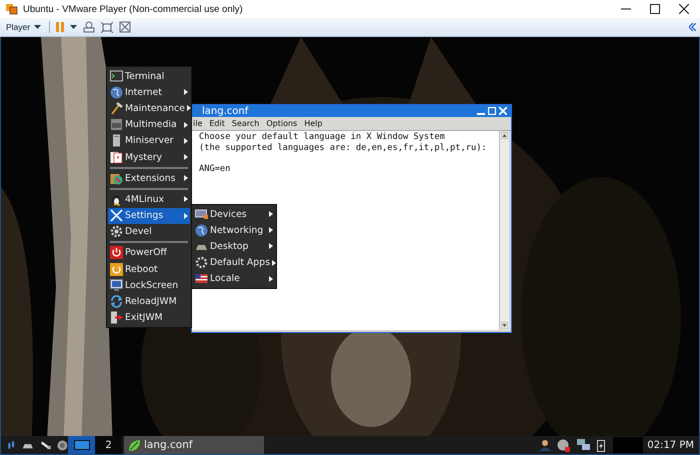  Describe the element at coordinates (116, 141) in the screenshot. I see `server-icon` at that location.